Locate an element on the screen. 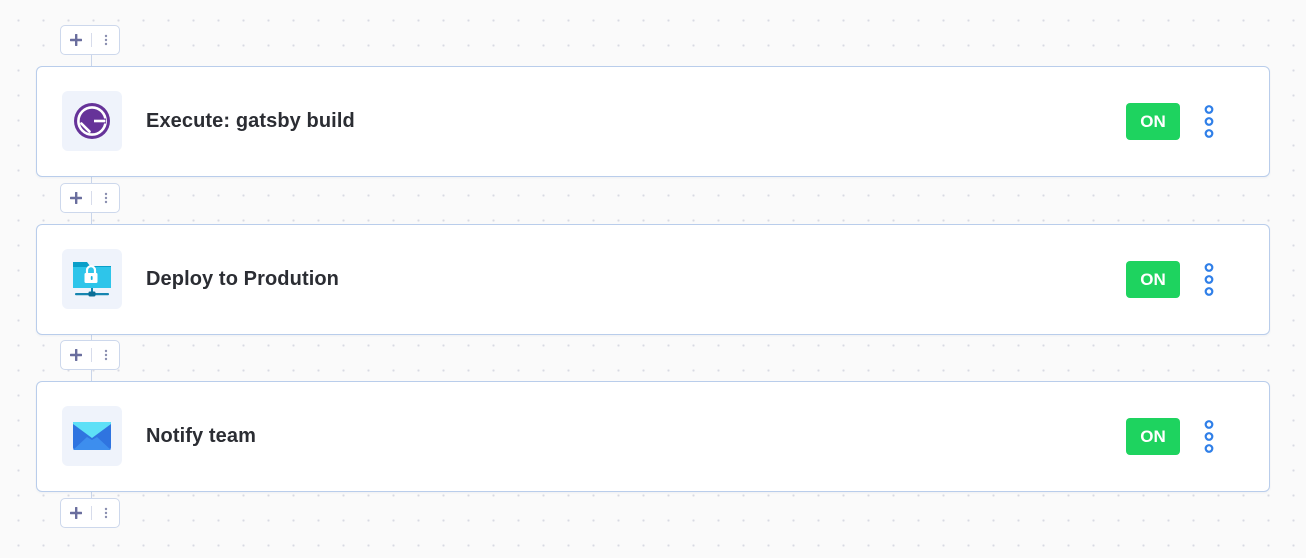 The width and height of the screenshot is (1306, 558). secure-folder-icon is located at coordinates (92, 279).